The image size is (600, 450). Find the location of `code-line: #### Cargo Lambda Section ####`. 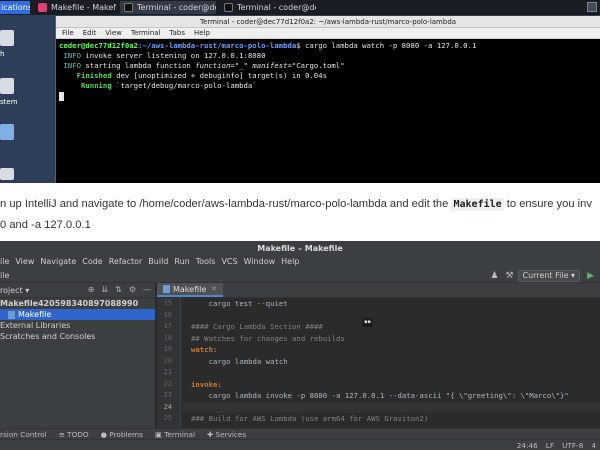

code-line: #### Cargo Lambda Section #### is located at coordinates (391, 327).